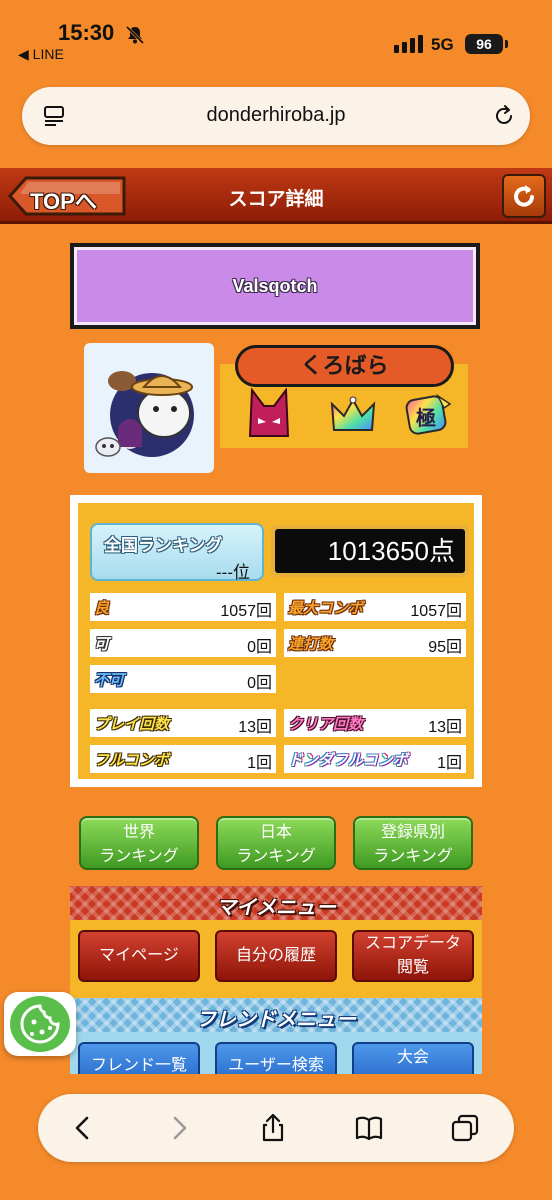  I want to click on world-ranking-line1: 世界, so click(138, 832).